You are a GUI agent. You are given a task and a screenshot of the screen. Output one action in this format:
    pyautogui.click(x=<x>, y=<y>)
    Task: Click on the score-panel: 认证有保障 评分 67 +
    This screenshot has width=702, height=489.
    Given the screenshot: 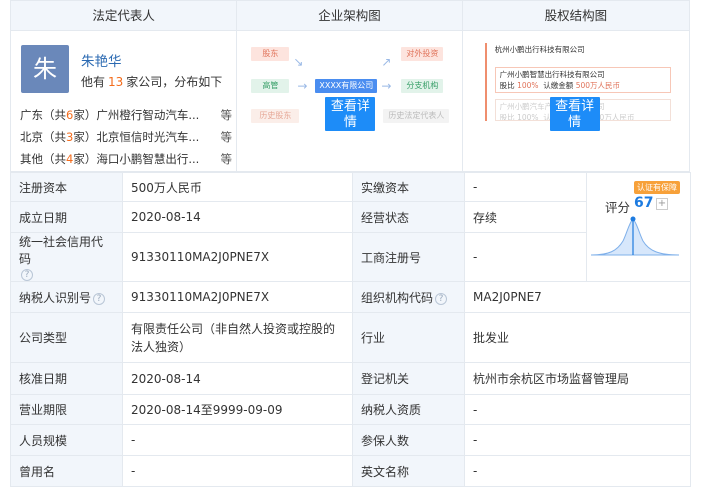 What is the action you would take?
    pyautogui.click(x=638, y=227)
    